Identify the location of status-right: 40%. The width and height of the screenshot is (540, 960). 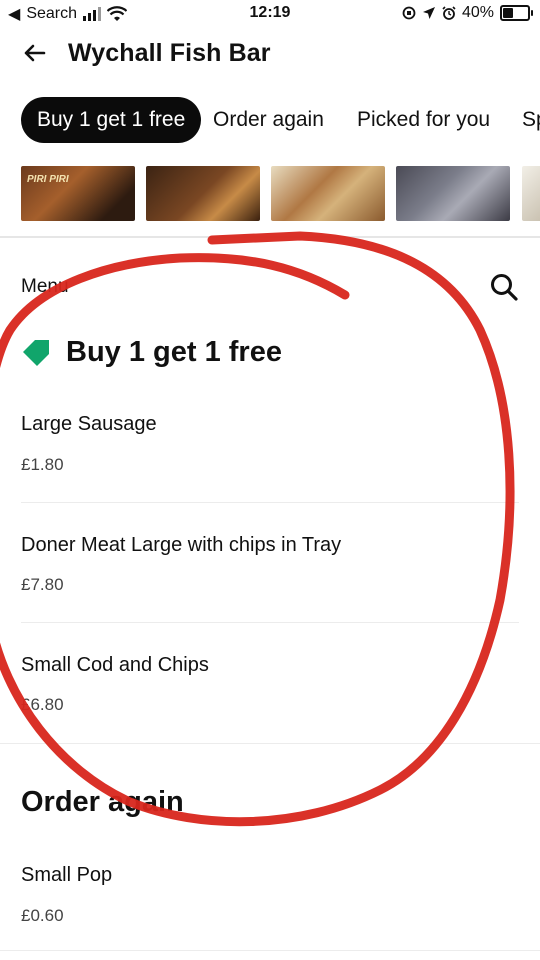
(467, 13).